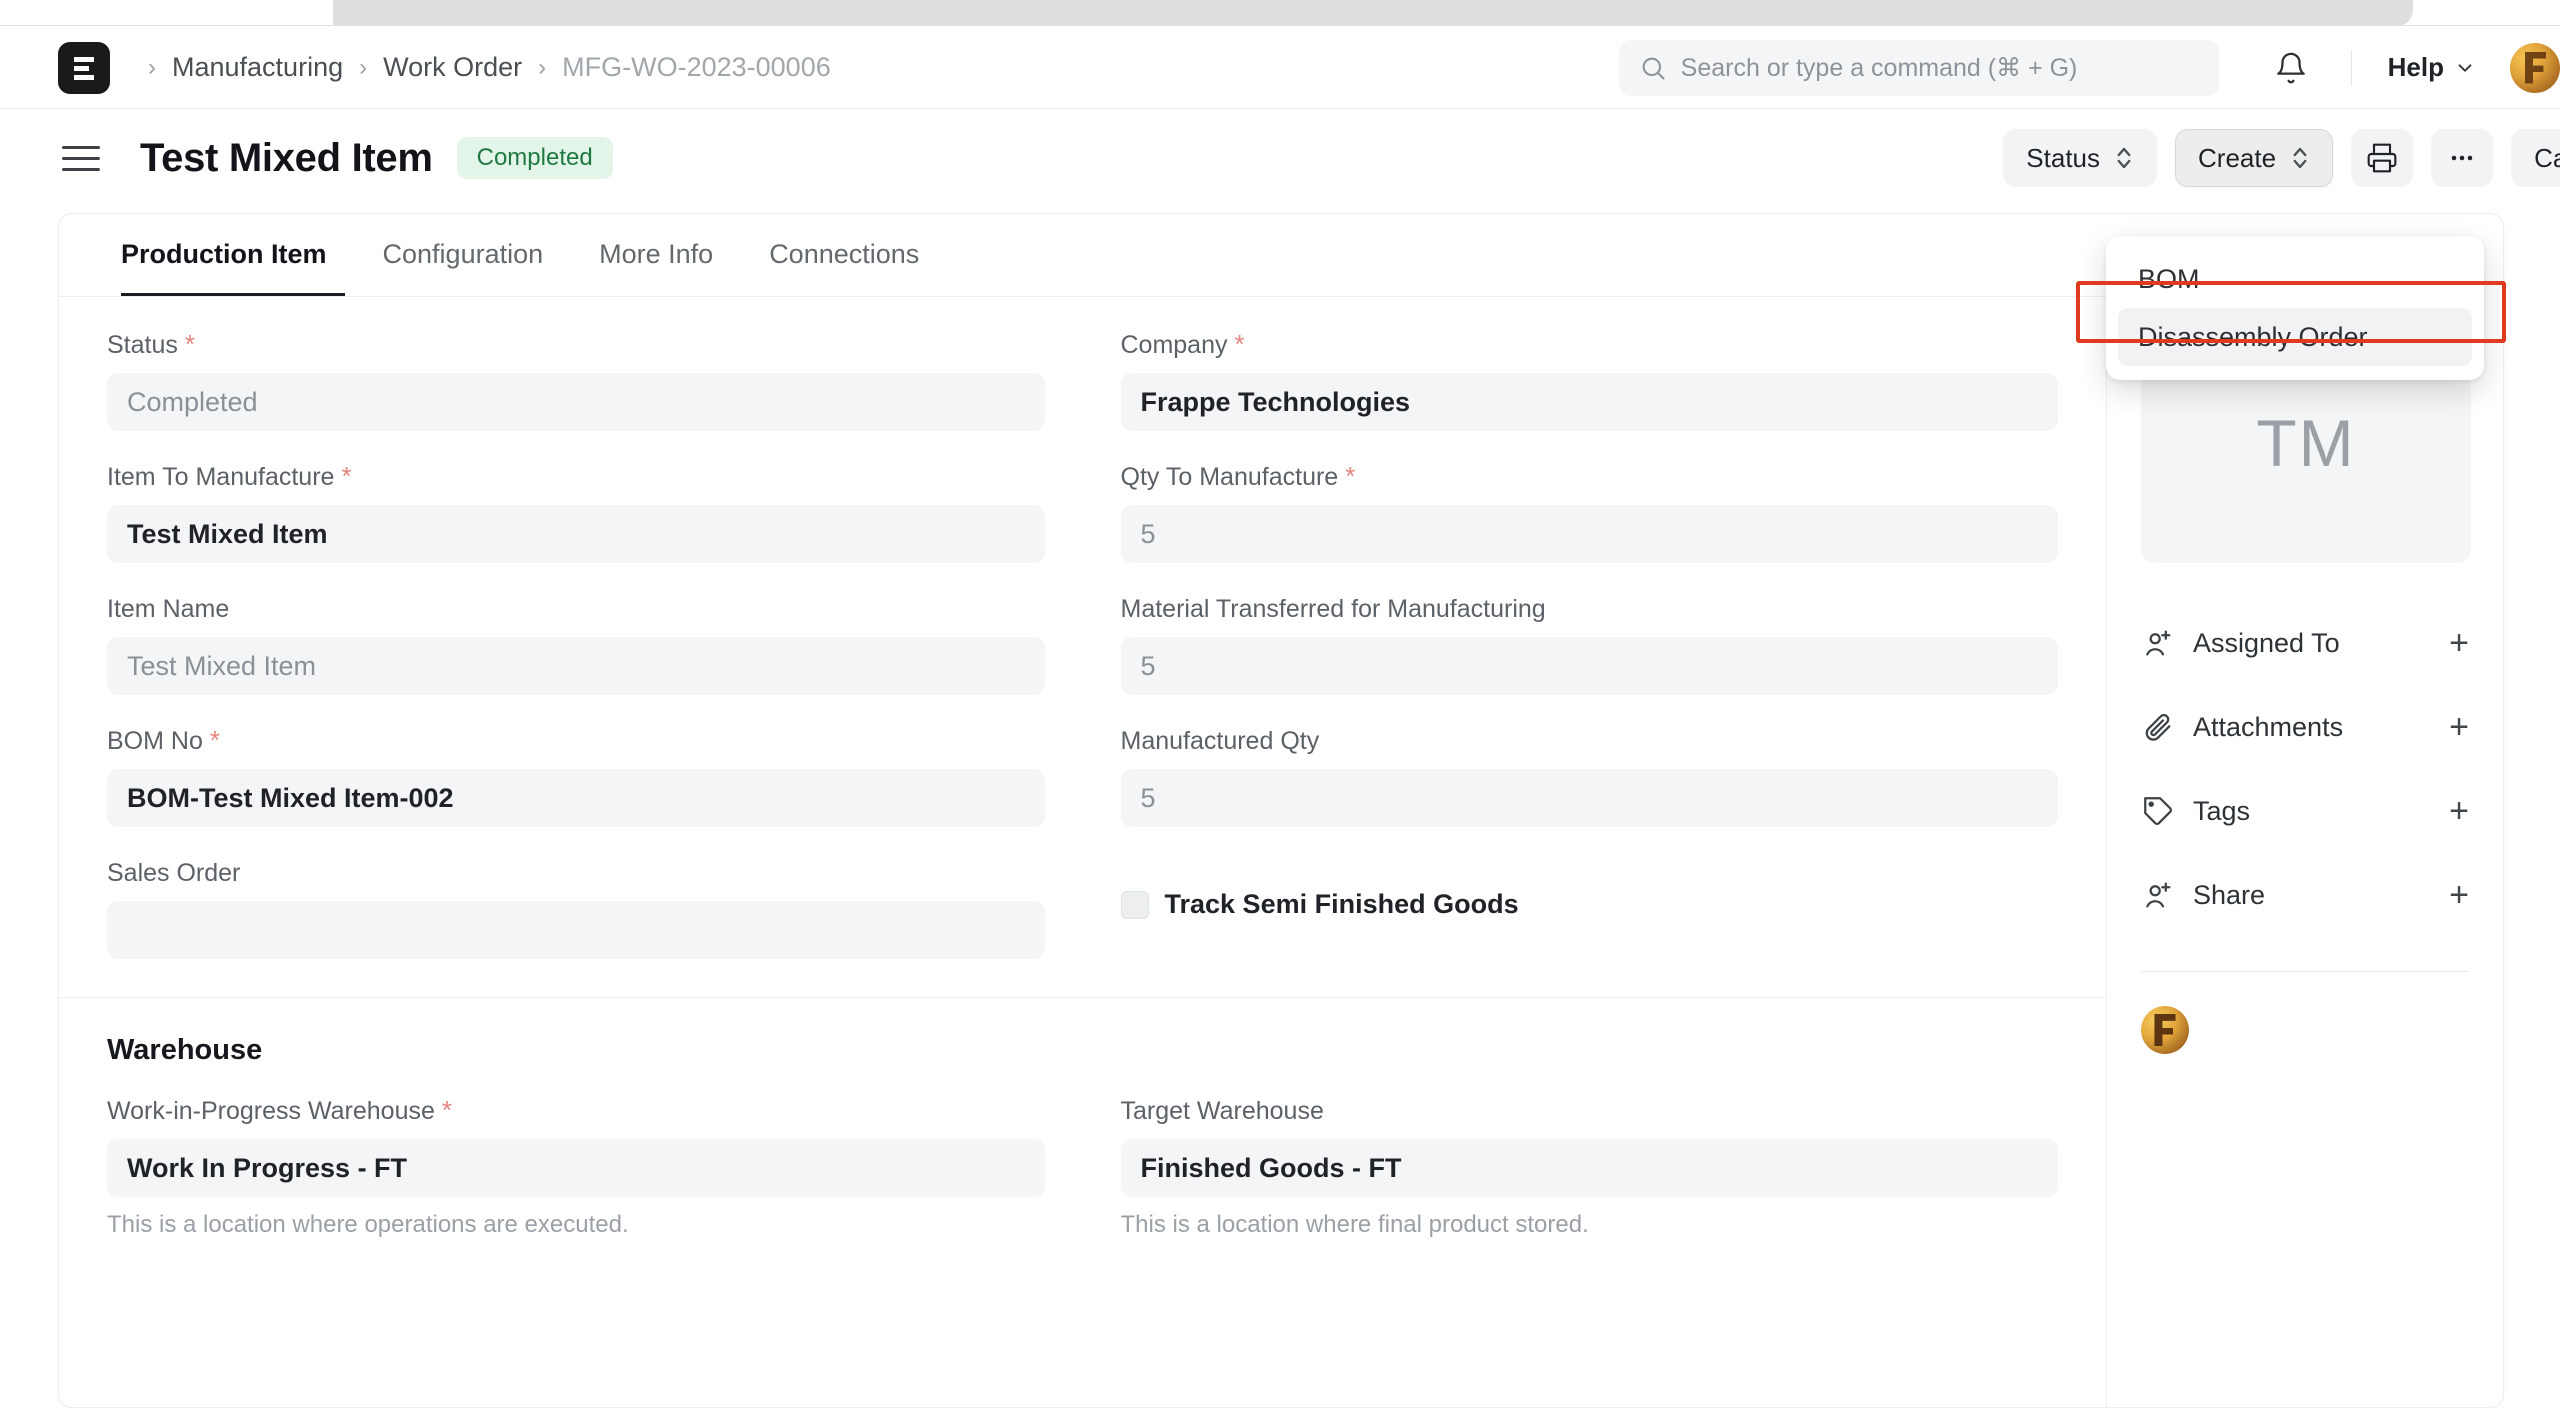 The width and height of the screenshot is (2560, 1408). What do you see at coordinates (1333, 609) in the screenshot?
I see `label-text: Material Transferred for Manufacturing` at bounding box center [1333, 609].